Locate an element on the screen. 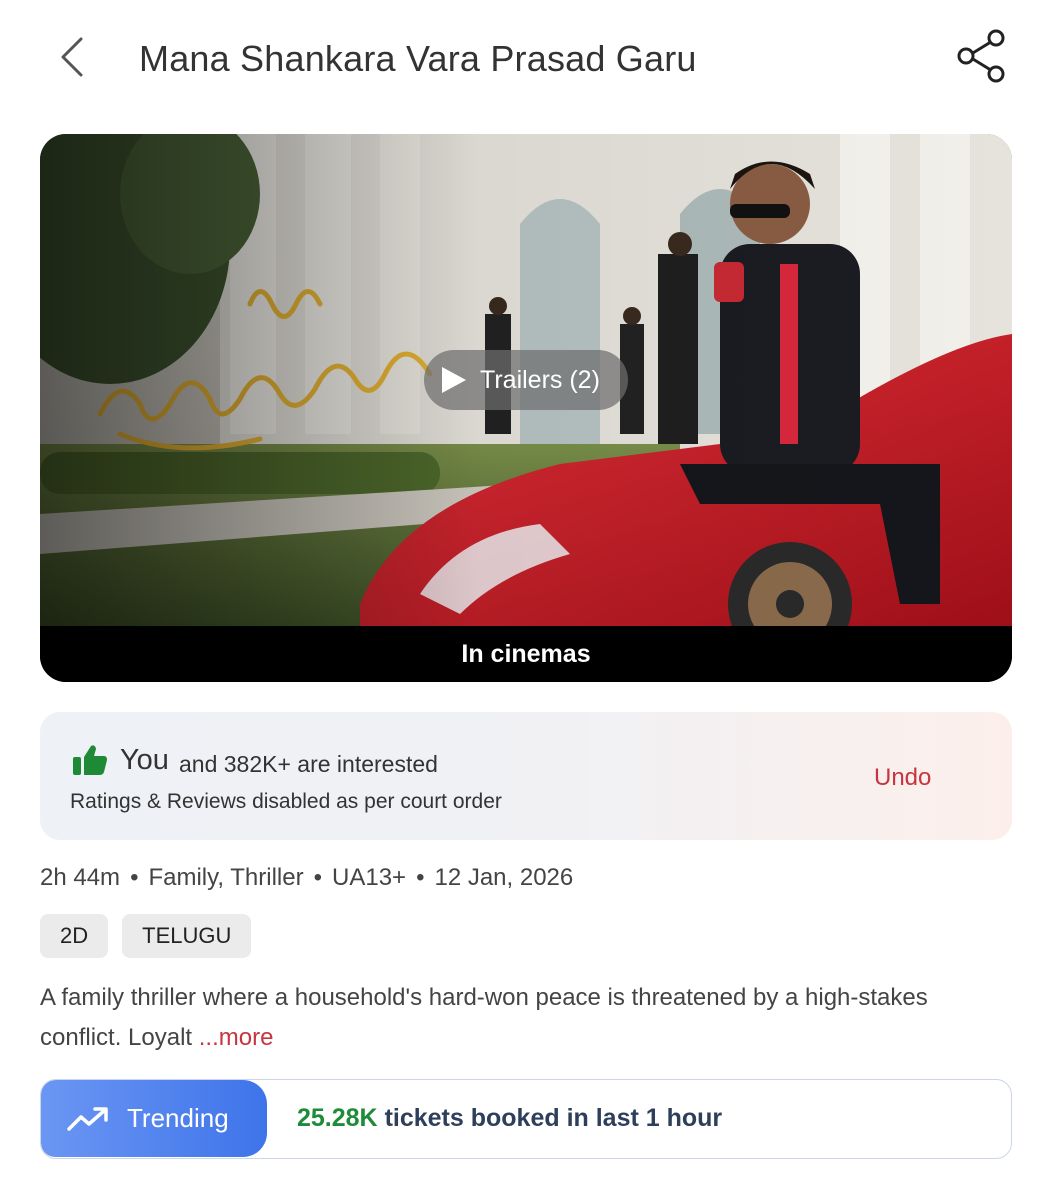  release-status-label: In cinemas is located at coordinates (526, 653).